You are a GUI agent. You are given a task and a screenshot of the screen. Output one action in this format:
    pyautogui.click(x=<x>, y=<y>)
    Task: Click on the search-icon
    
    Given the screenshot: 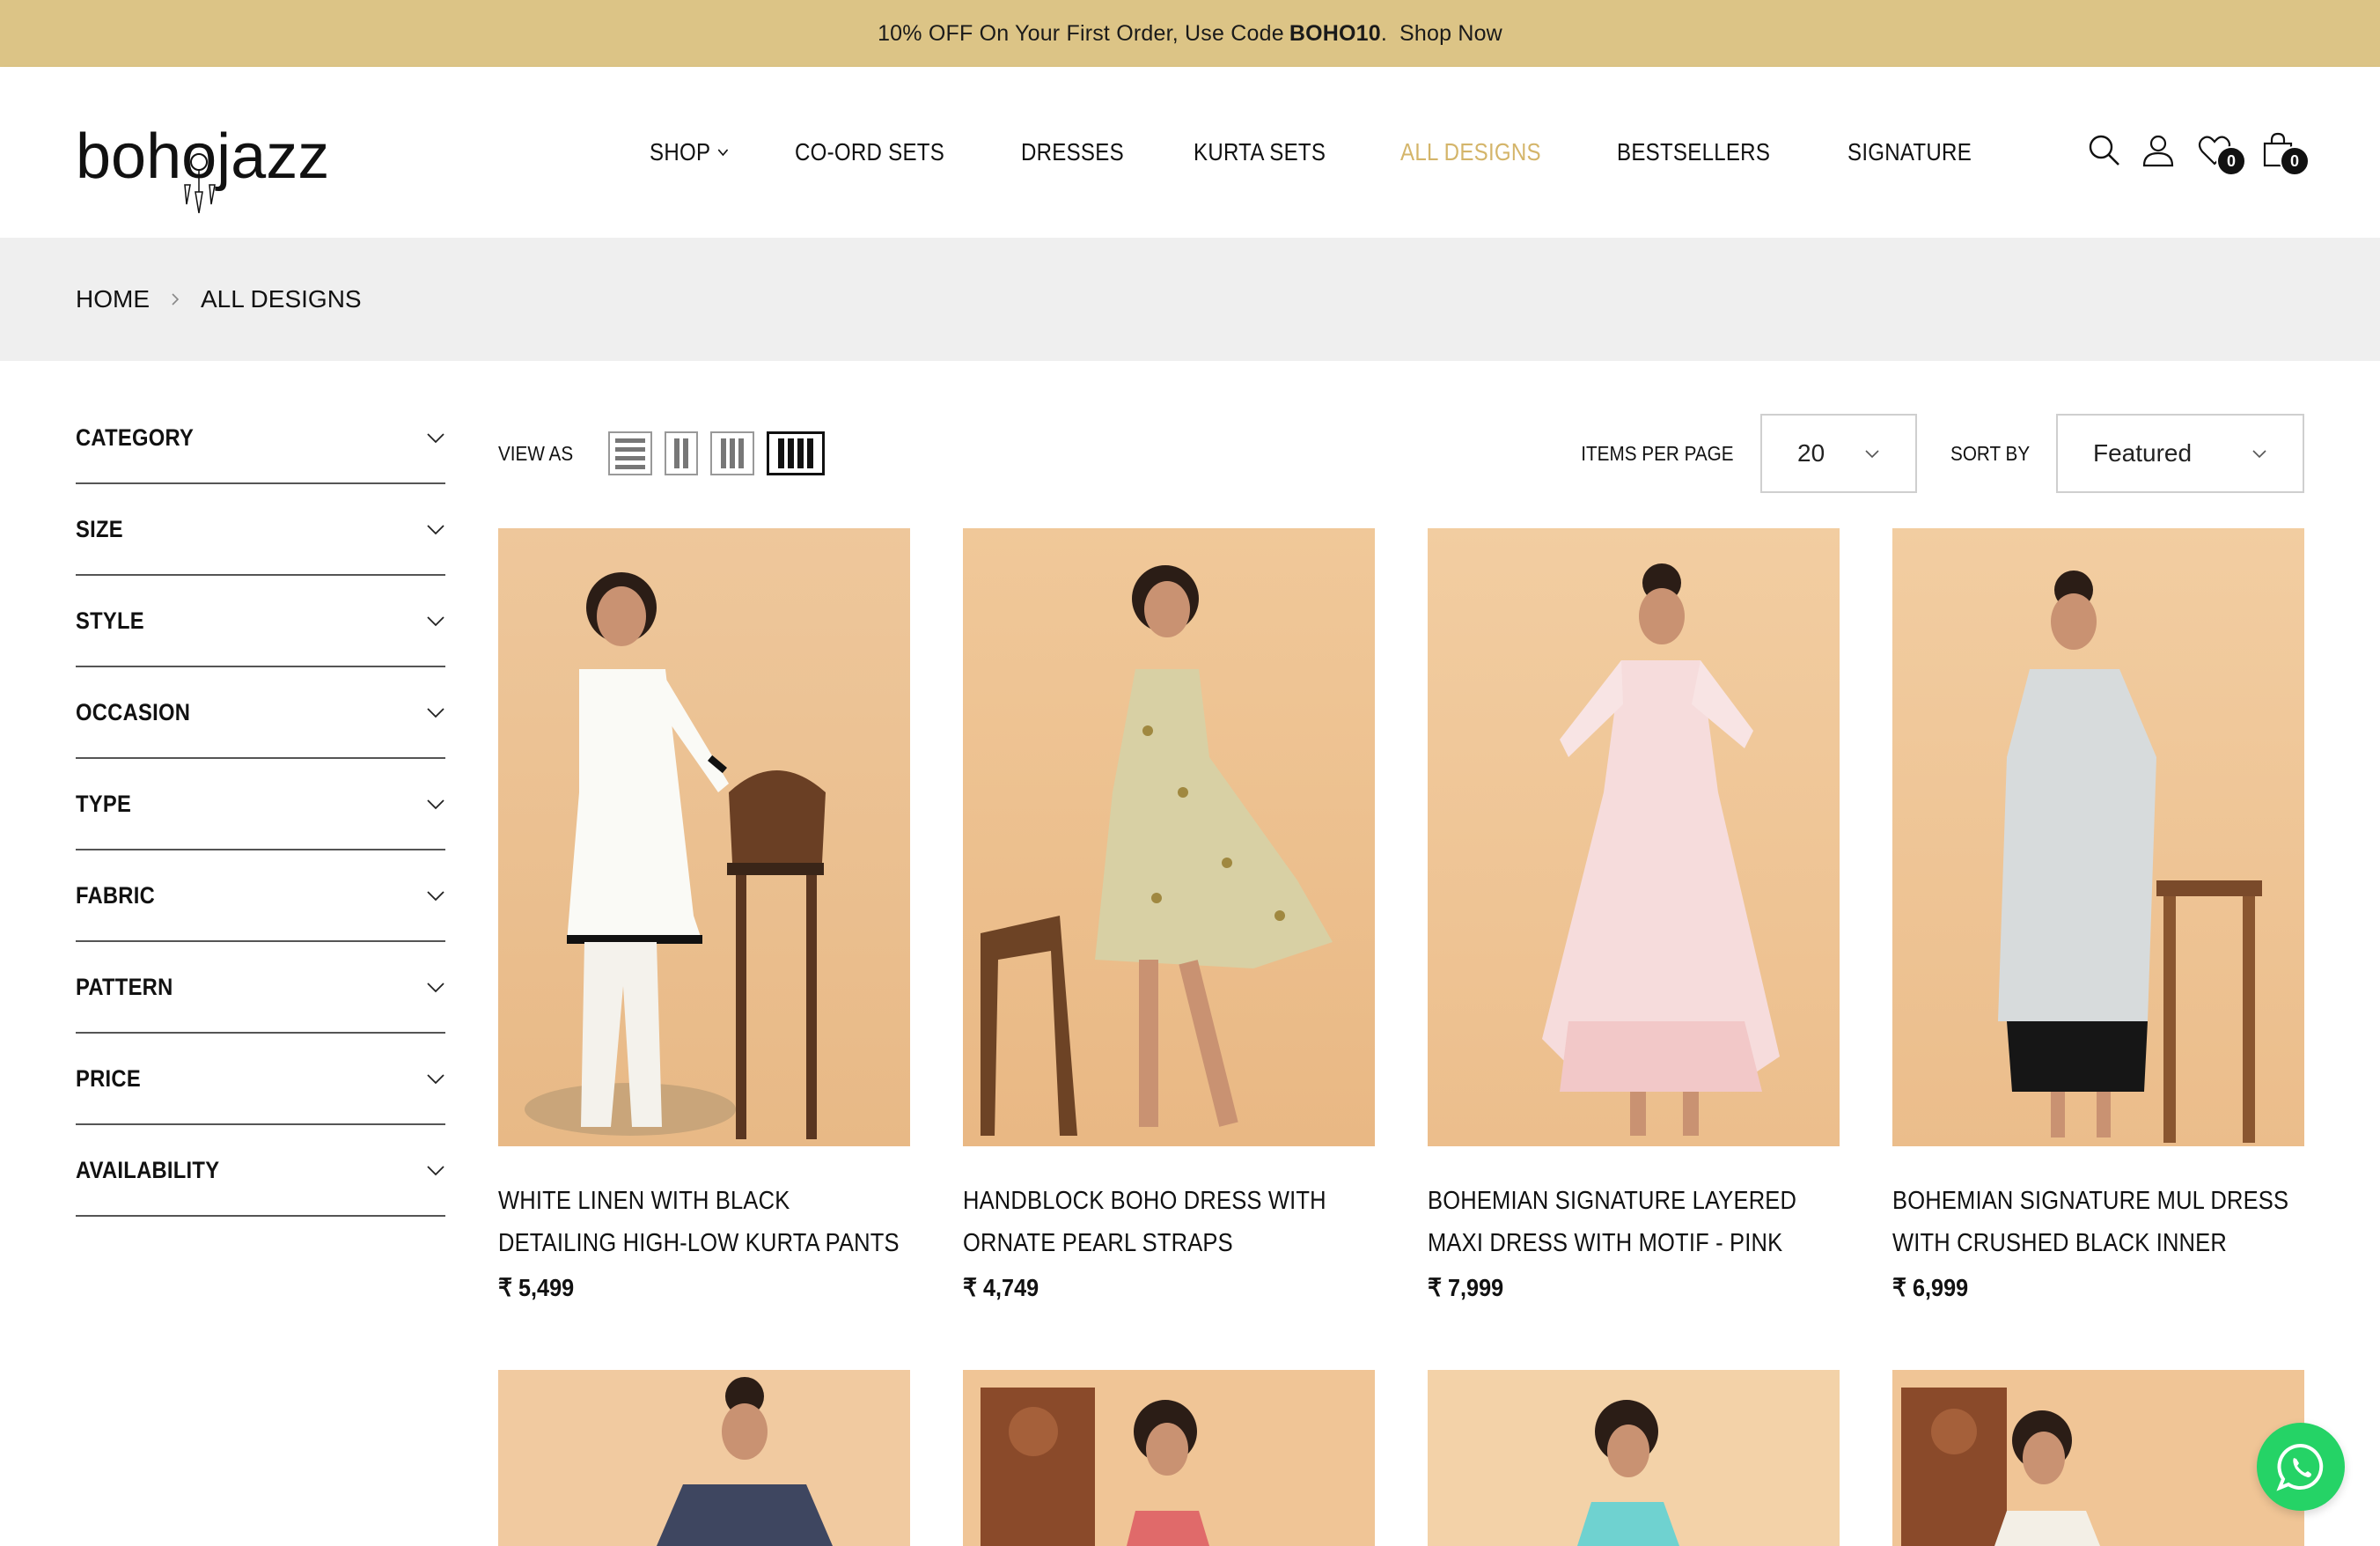 What is the action you would take?
    pyautogui.click(x=2104, y=150)
    